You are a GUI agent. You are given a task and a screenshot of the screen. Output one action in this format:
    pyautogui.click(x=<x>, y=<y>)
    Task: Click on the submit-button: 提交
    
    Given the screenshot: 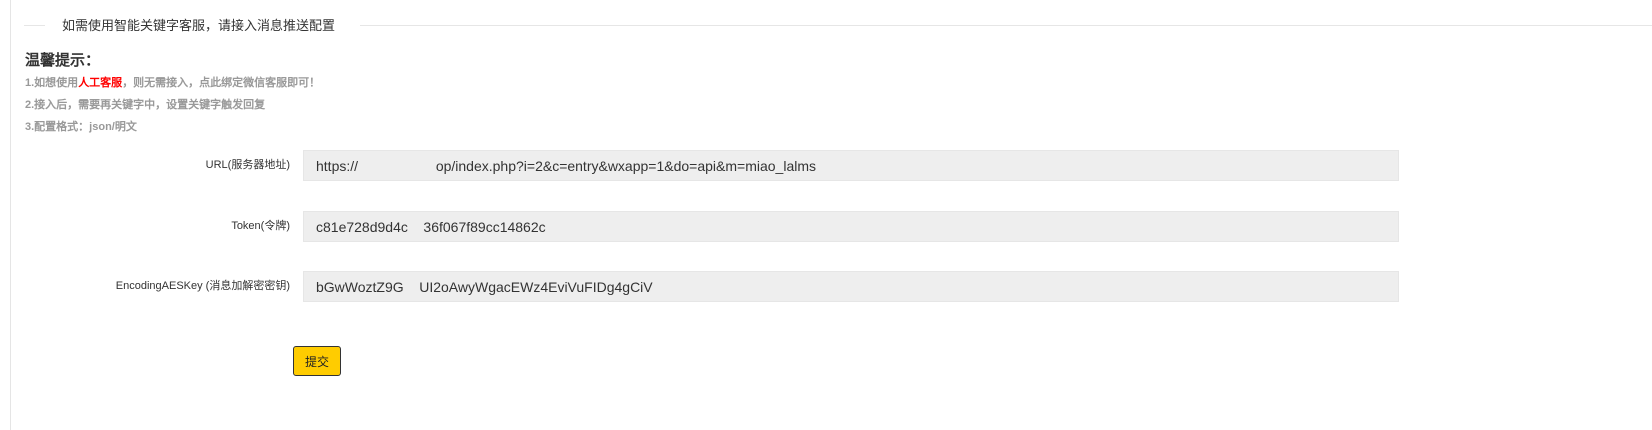 What is the action you would take?
    pyautogui.click(x=317, y=361)
    